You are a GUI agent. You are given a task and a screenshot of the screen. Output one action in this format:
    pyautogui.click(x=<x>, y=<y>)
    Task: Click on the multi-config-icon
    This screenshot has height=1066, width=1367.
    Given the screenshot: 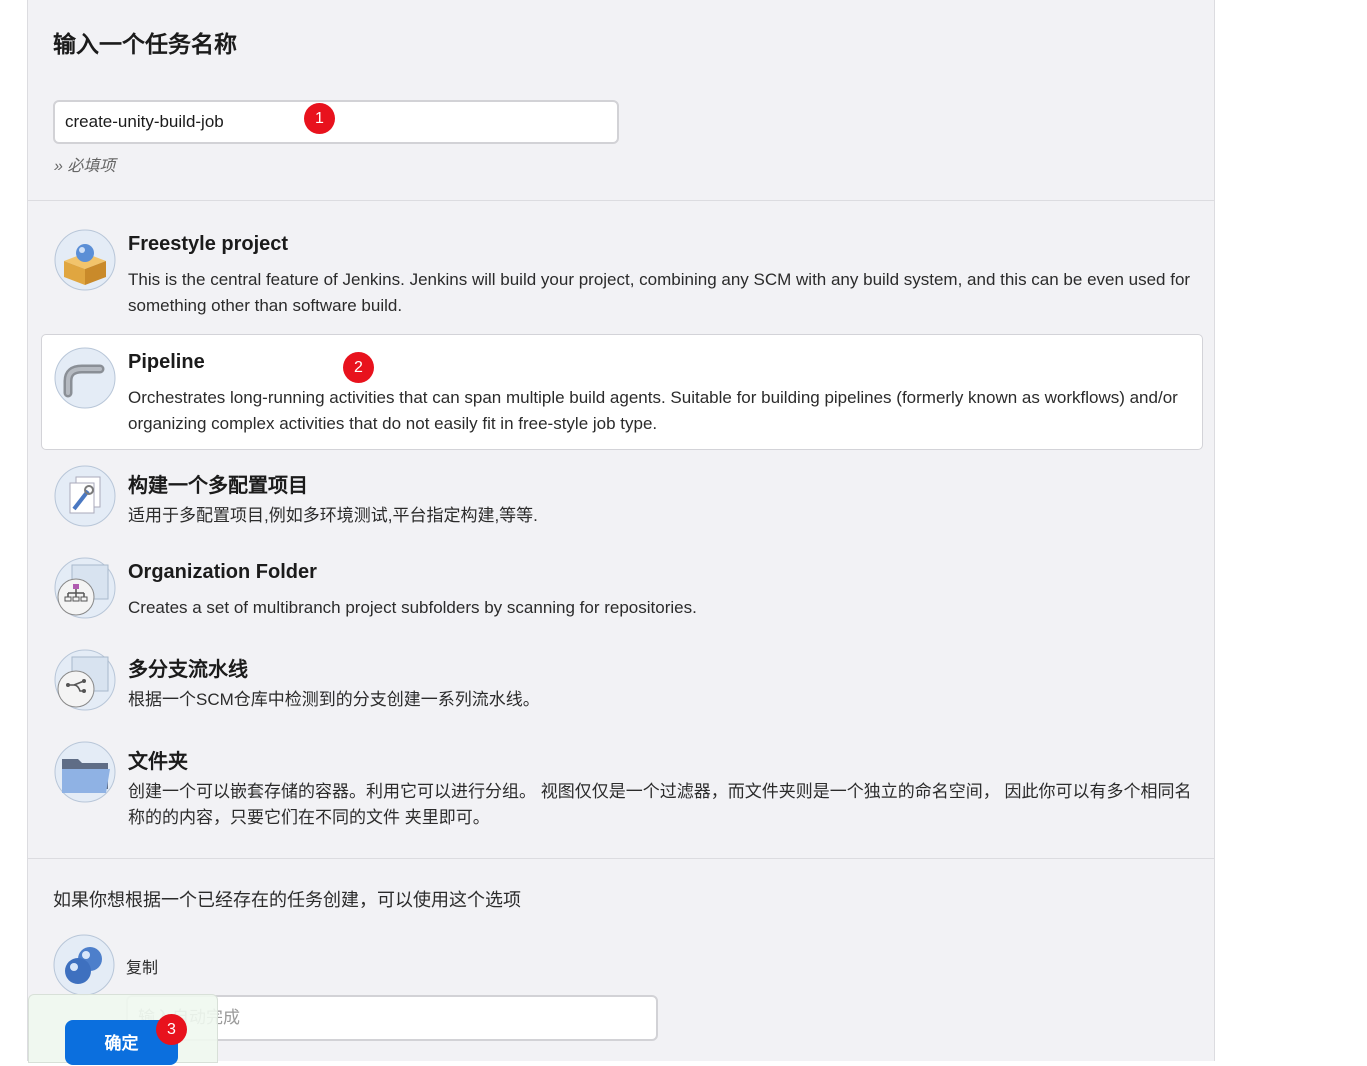 What is the action you would take?
    pyautogui.click(x=85, y=496)
    